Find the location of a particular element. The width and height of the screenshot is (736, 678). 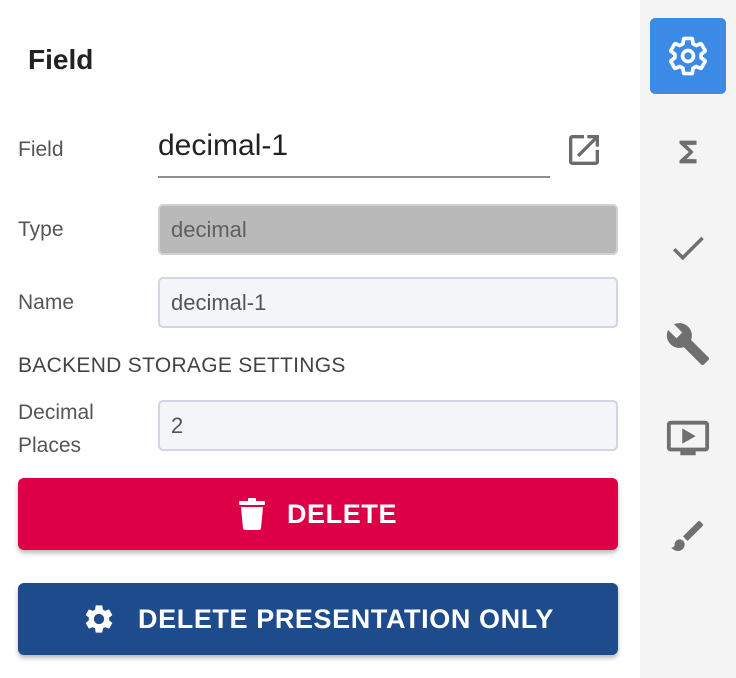

open-external-icon is located at coordinates (584, 150).